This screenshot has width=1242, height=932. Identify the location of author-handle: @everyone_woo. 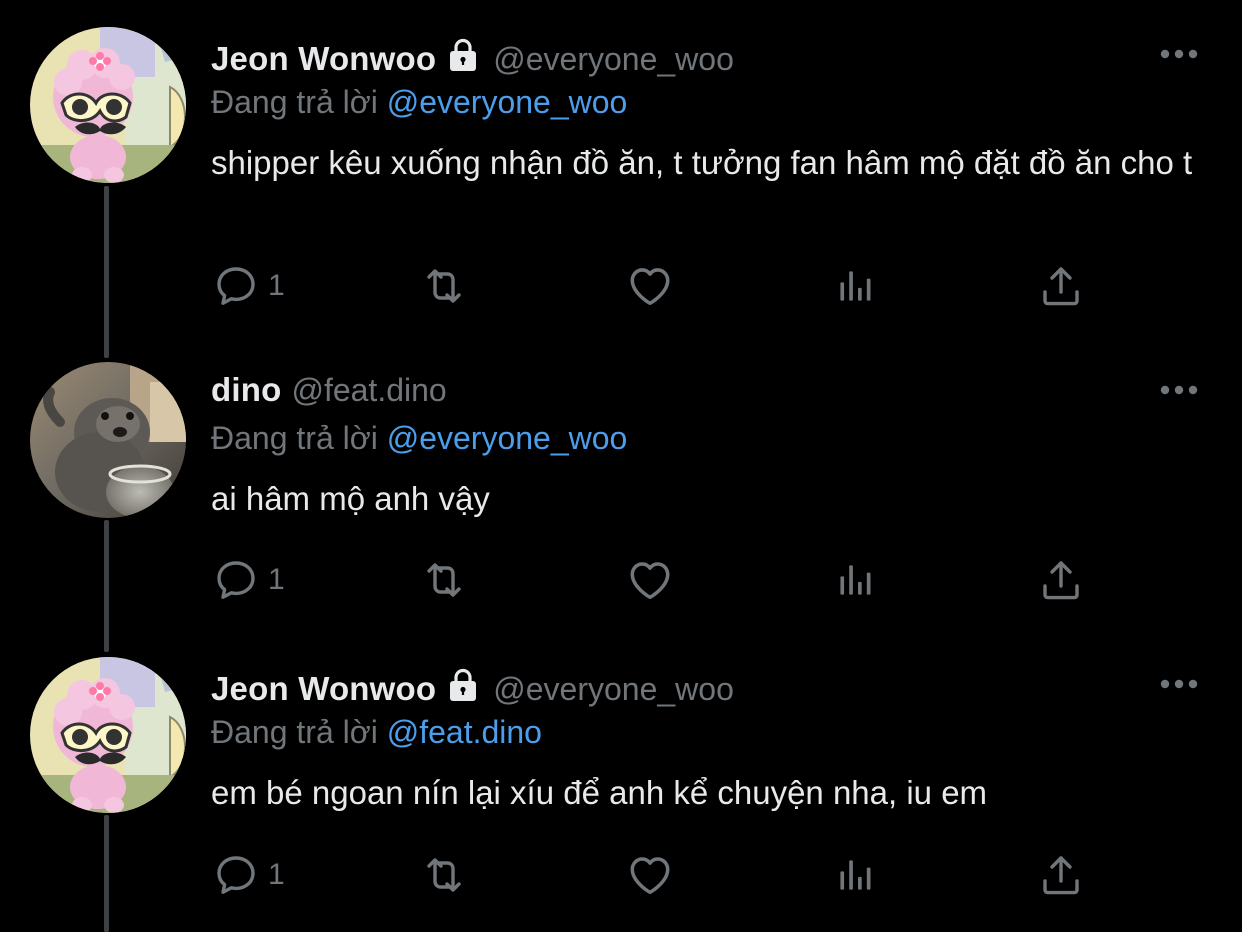
(613, 689).